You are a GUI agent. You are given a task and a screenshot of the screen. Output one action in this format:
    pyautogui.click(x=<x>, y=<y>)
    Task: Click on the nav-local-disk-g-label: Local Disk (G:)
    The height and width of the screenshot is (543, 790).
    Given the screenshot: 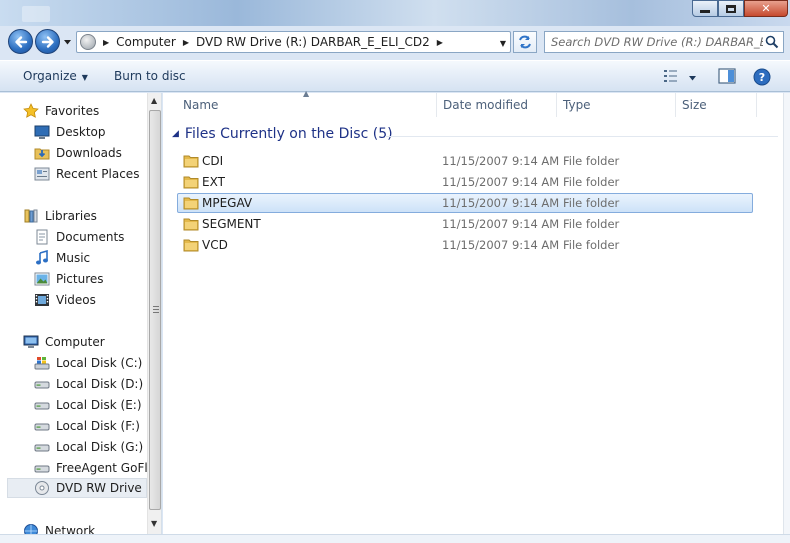 What is the action you would take?
    pyautogui.click(x=100, y=447)
    